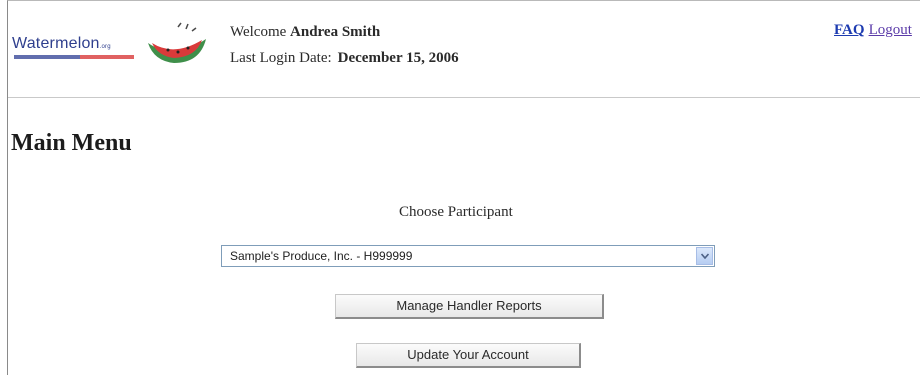  Describe the element at coordinates (704, 256) in the screenshot. I see `chevron-down-icon` at that location.